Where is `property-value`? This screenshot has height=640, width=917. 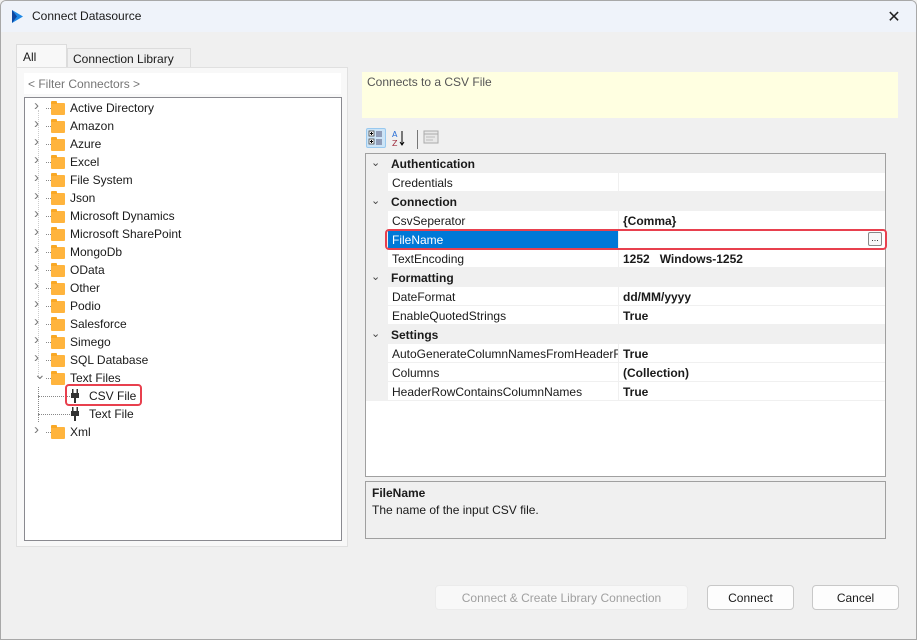
property-value is located at coordinates (751, 182).